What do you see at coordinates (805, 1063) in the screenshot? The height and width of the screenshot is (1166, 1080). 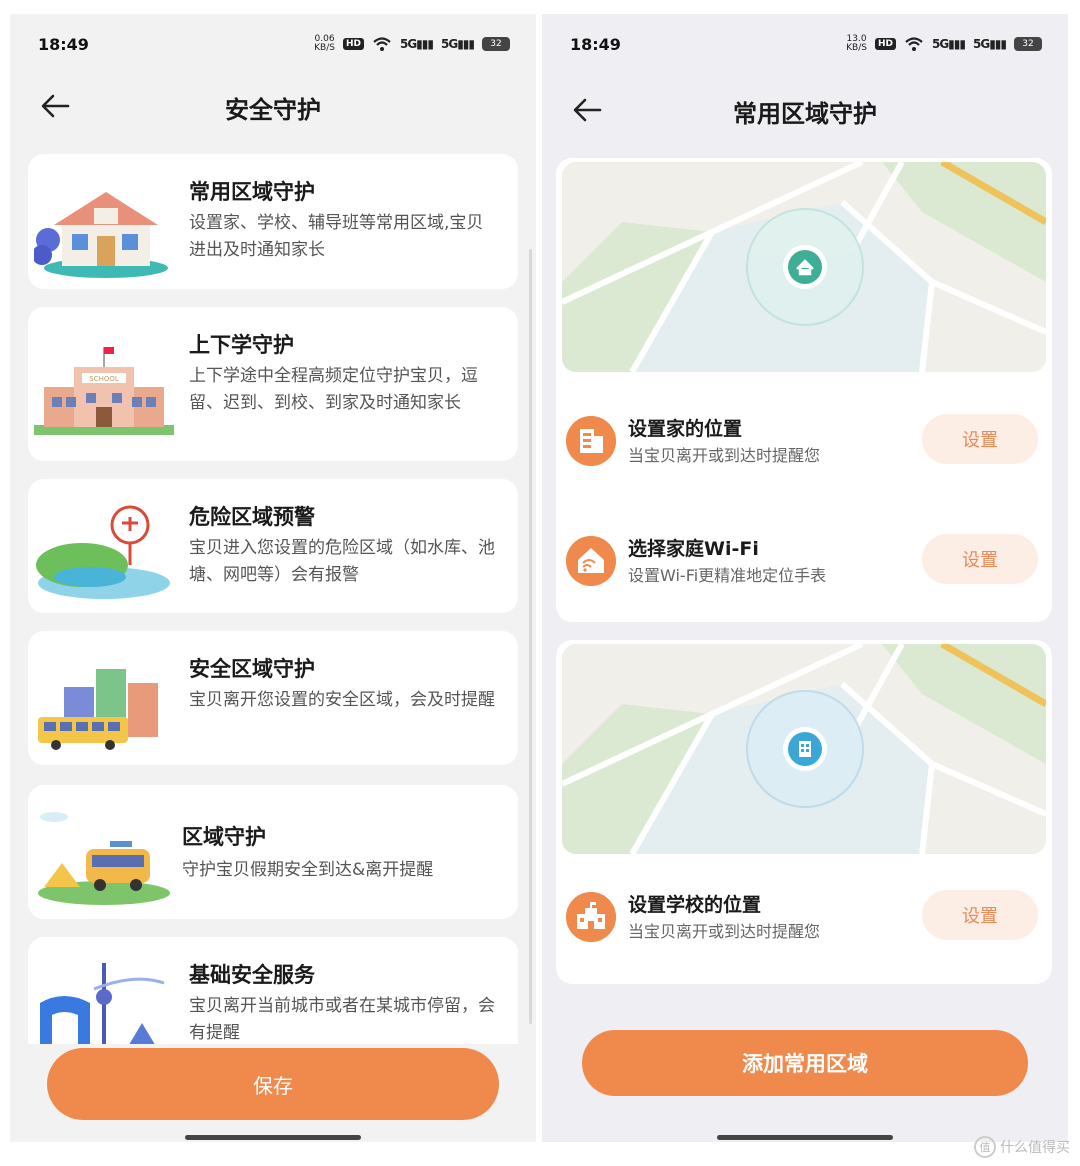 I see `add-common-area-button: 添加常用区域` at bounding box center [805, 1063].